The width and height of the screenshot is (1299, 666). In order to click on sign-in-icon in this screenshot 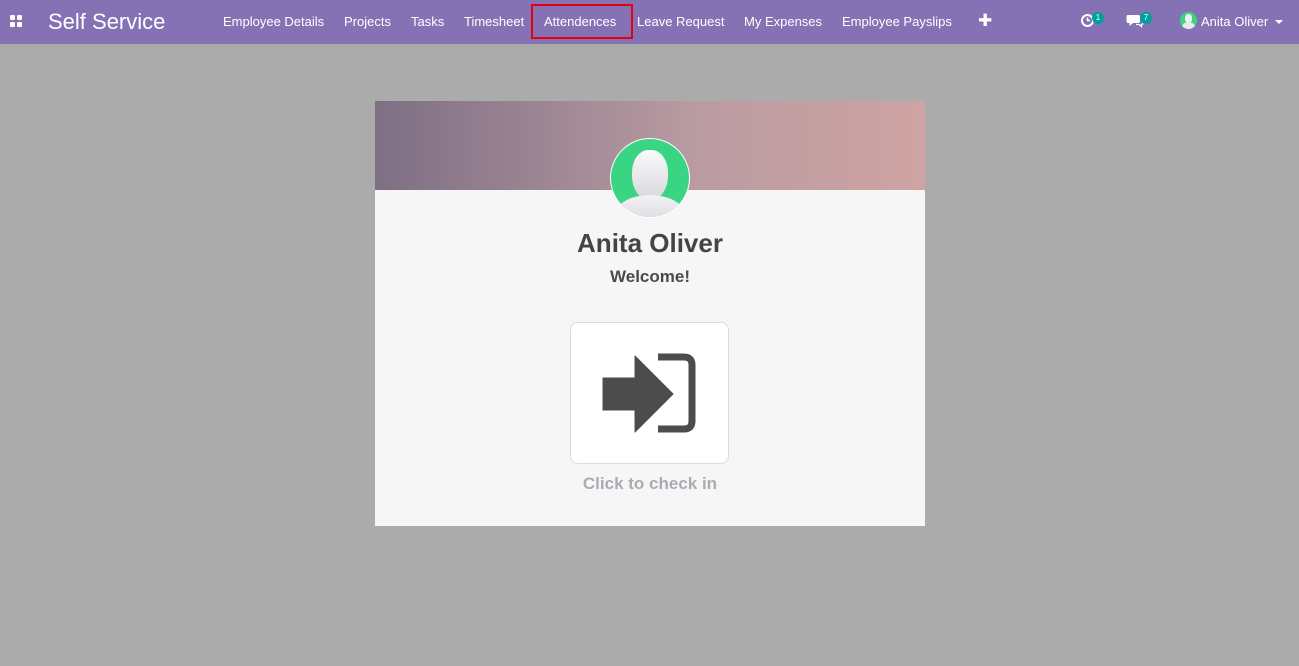, I will do `click(649, 393)`.